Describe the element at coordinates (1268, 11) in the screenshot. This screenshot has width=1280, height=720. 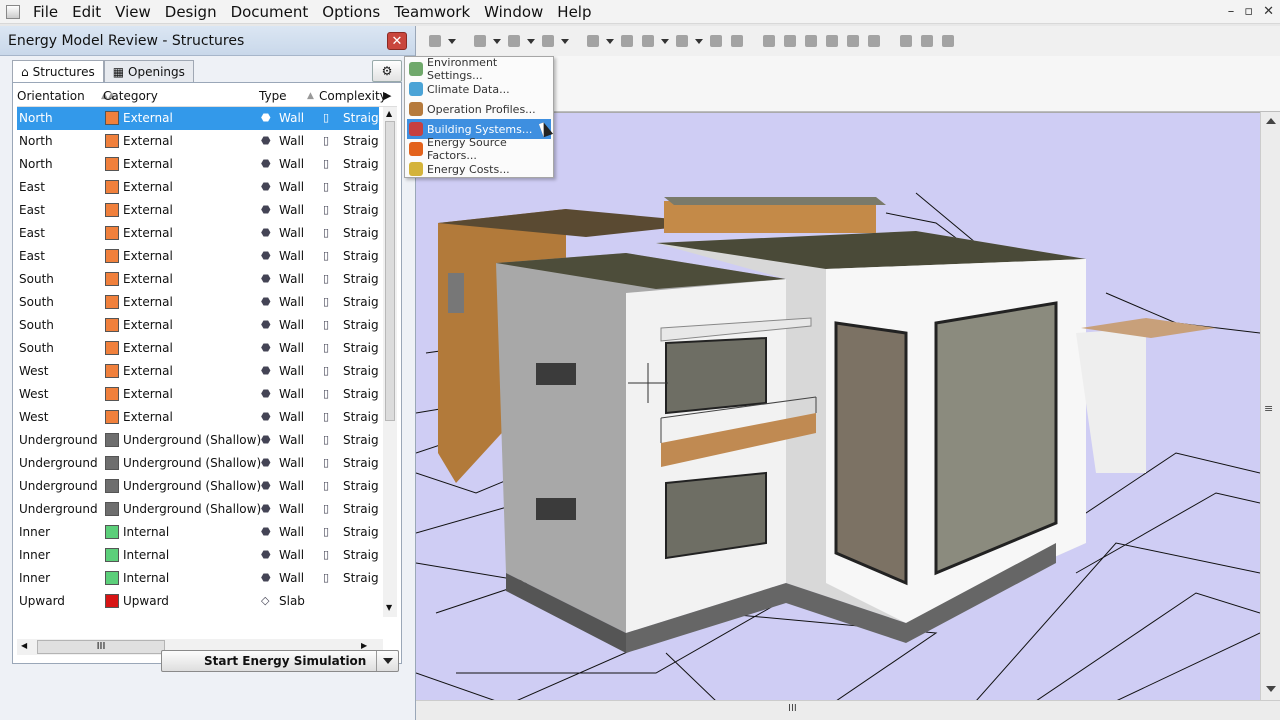
I see `close-window-button: ✕` at that location.